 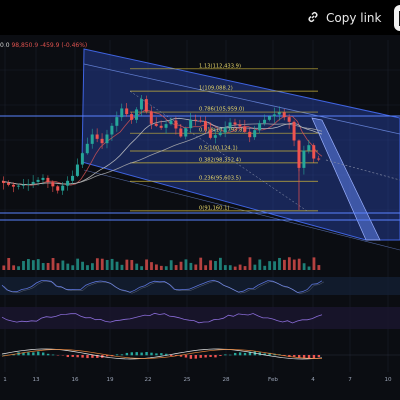 What do you see at coordinates (226, 380) in the screenshot?
I see `x-tick-label-6: 28` at bounding box center [226, 380].